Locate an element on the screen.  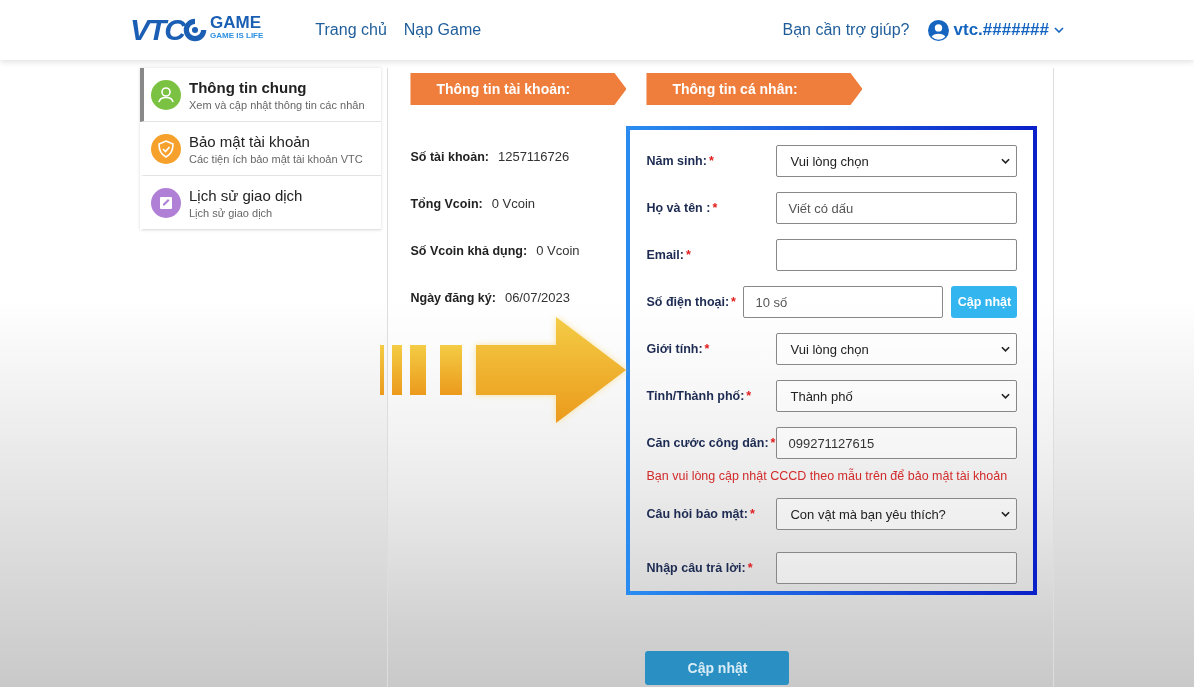
caret-icon is located at coordinates (1059, 30).